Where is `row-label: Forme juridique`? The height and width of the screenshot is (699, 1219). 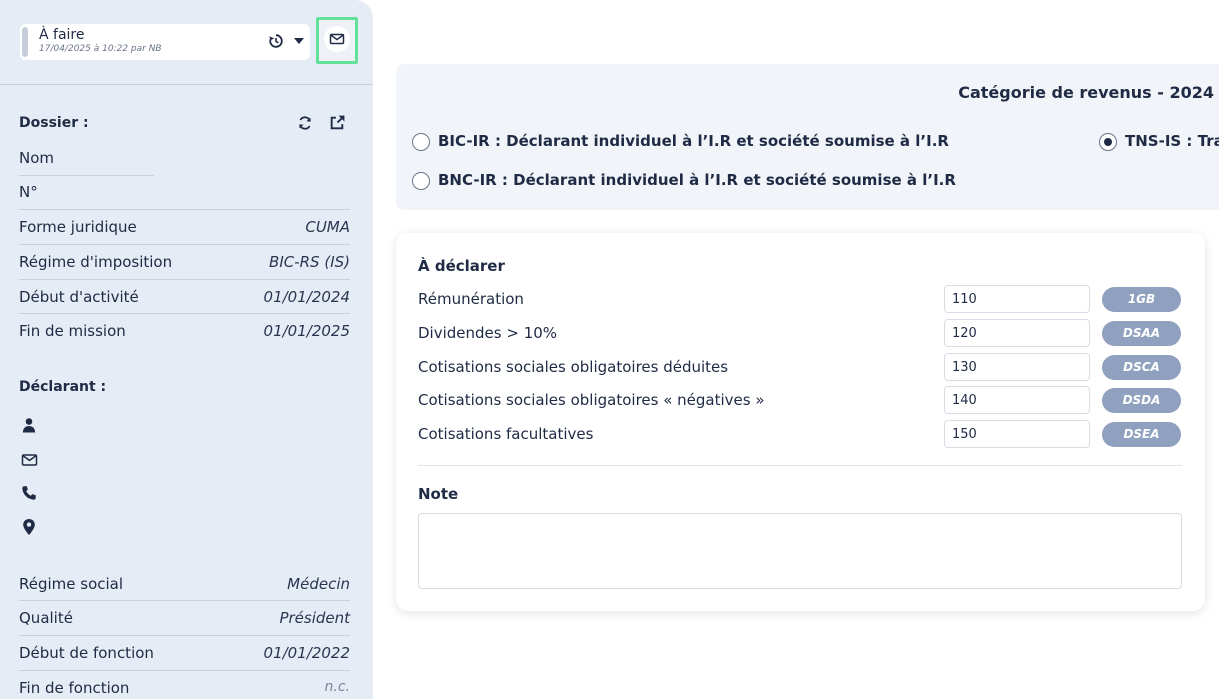 row-label: Forme juridique is located at coordinates (78, 227).